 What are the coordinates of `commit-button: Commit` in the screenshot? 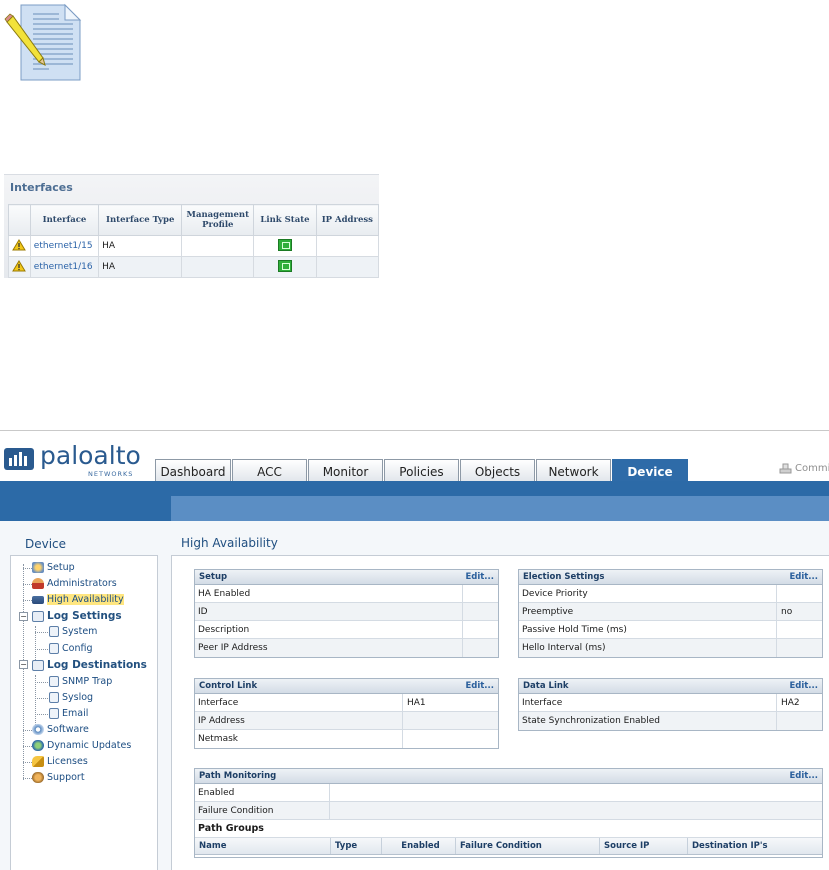 It's located at (804, 468).